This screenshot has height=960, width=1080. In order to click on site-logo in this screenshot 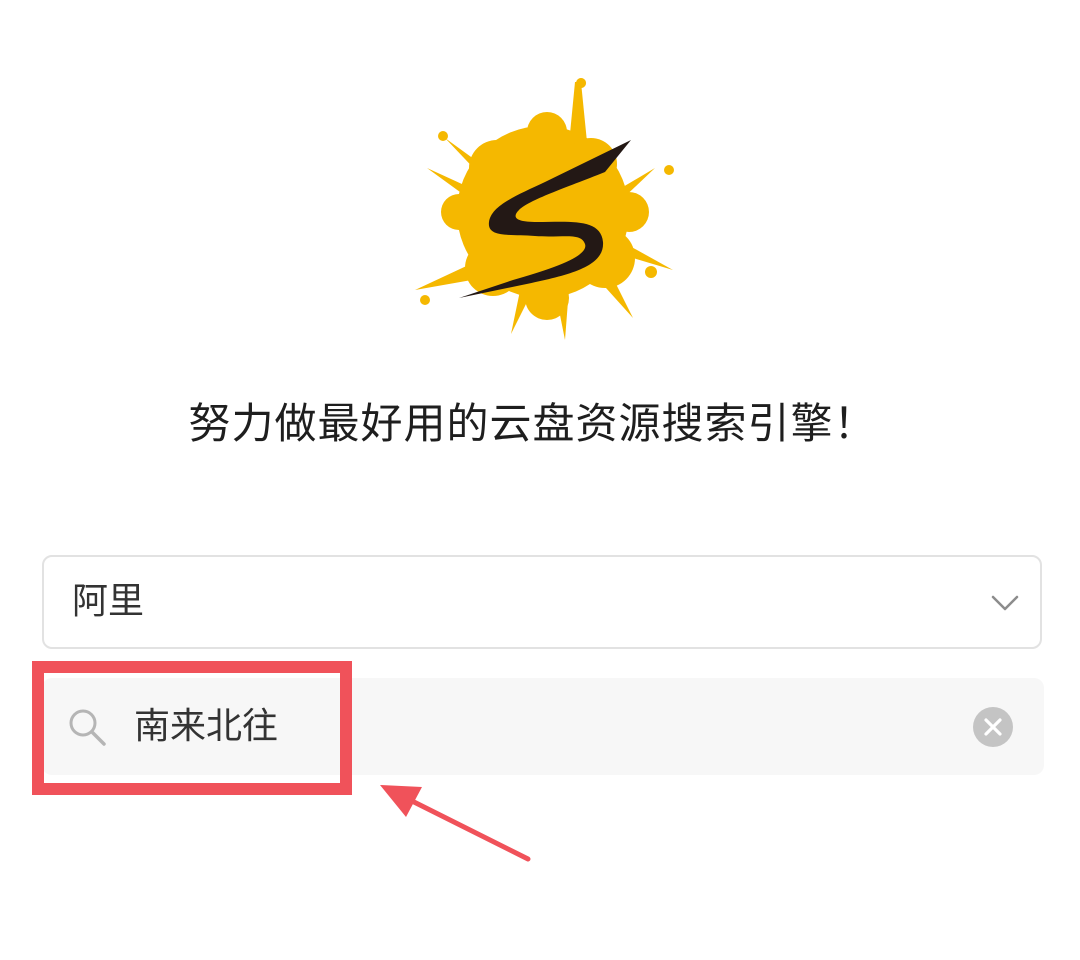, I will do `click(542, 209)`.